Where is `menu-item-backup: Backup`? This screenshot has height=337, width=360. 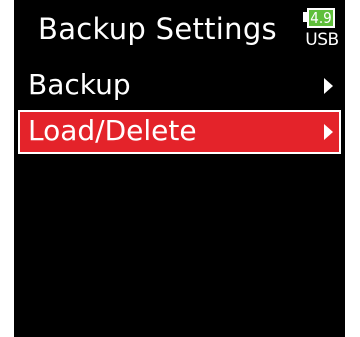
menu-item-backup: Backup is located at coordinates (179, 86).